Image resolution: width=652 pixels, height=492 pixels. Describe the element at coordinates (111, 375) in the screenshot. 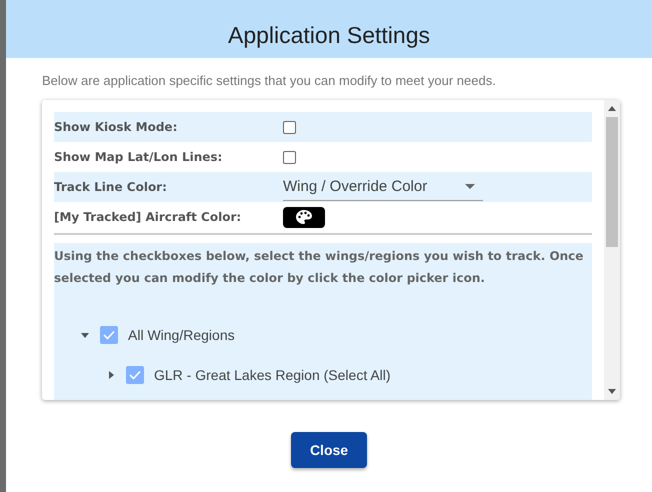

I see `expand-icon` at that location.